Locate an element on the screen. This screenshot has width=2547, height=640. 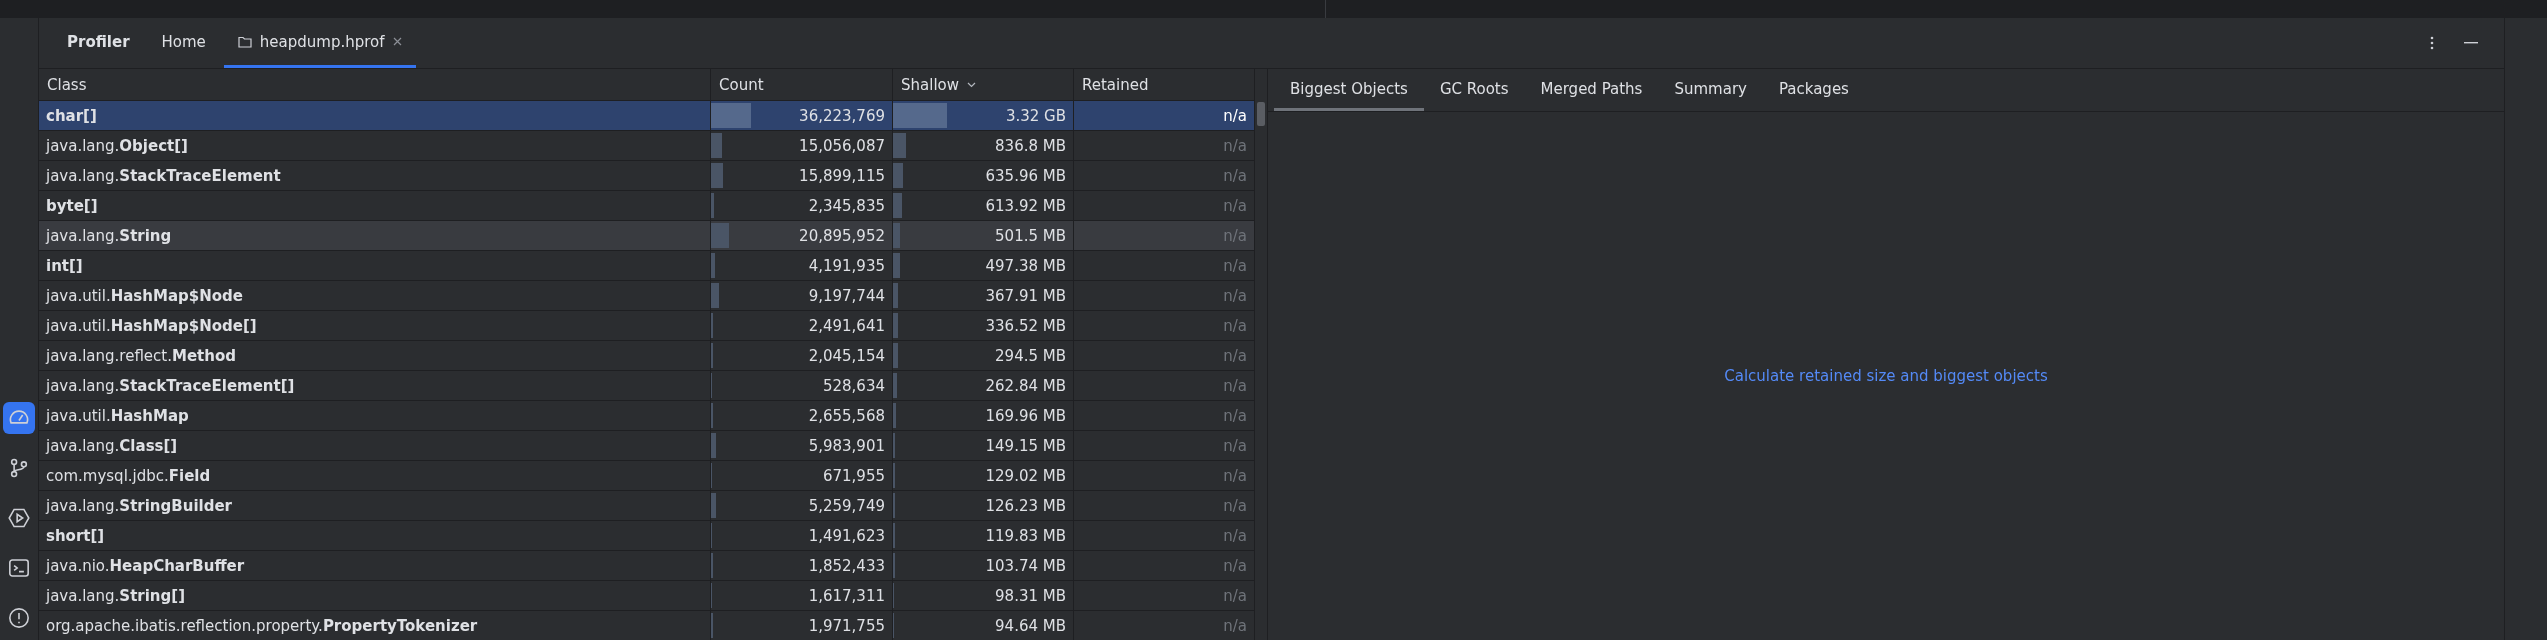
shallow-size: 119.83 MB is located at coordinates (1025, 535).